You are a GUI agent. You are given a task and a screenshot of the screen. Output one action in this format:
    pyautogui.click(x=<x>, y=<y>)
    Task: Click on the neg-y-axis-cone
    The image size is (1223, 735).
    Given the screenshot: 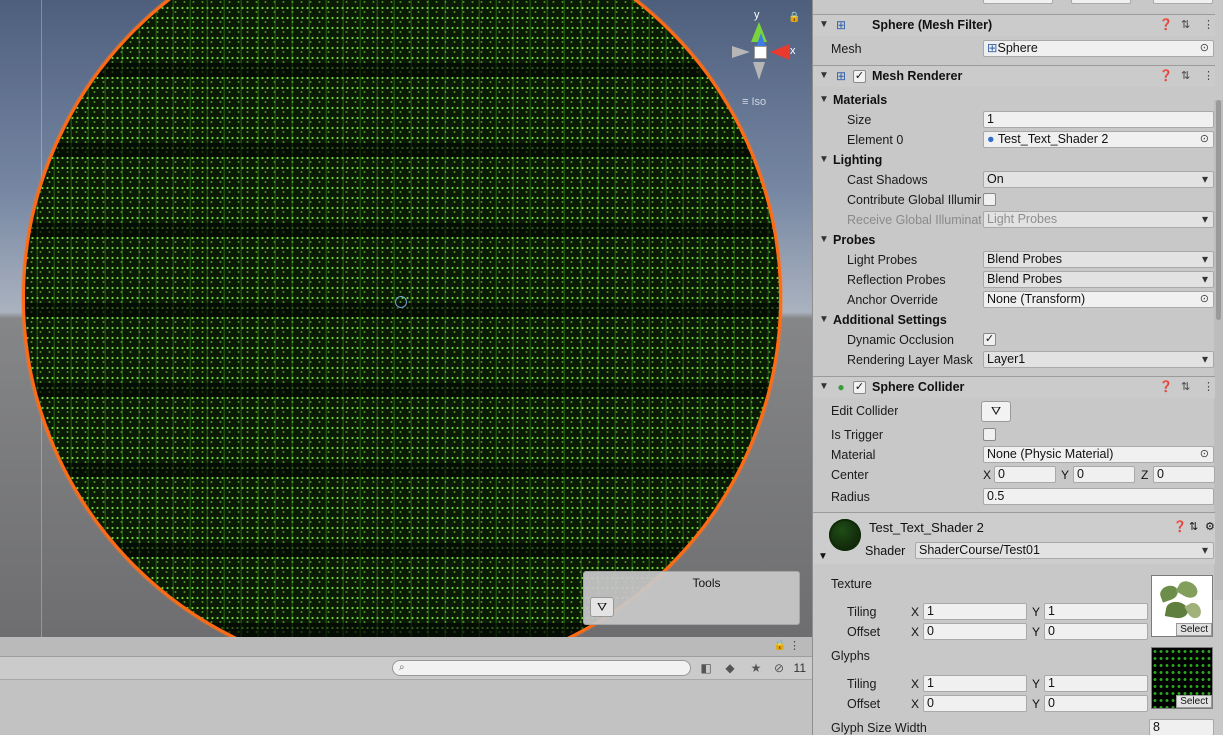 What is the action you would take?
    pyautogui.click(x=759, y=71)
    